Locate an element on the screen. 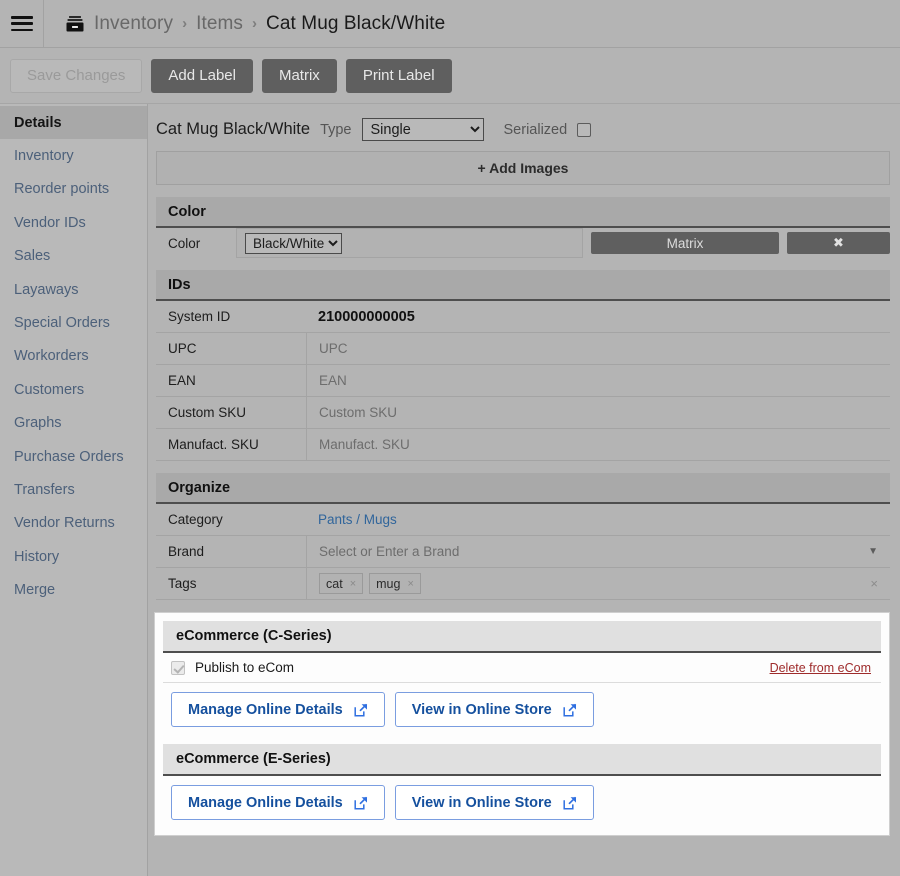 This screenshot has height=876, width=900. breadcrumb-item-current: Cat Mug Black/White is located at coordinates (356, 23).